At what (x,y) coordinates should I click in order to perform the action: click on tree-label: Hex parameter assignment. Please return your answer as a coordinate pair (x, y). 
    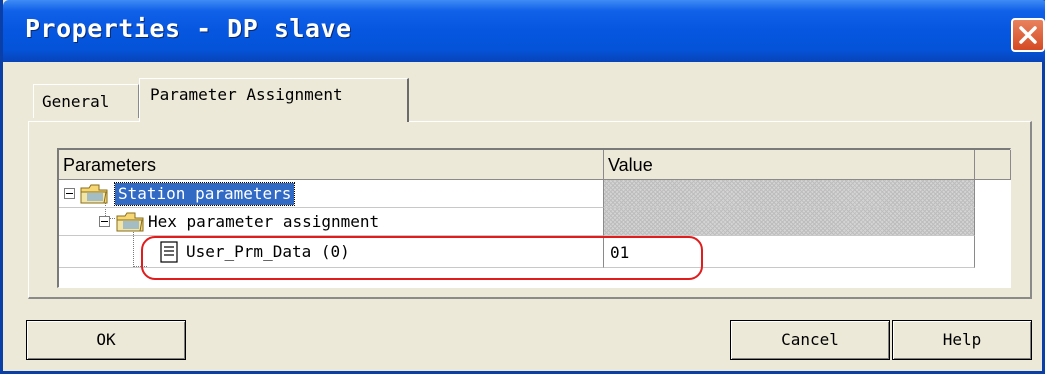
    Looking at the image, I should click on (264, 221).